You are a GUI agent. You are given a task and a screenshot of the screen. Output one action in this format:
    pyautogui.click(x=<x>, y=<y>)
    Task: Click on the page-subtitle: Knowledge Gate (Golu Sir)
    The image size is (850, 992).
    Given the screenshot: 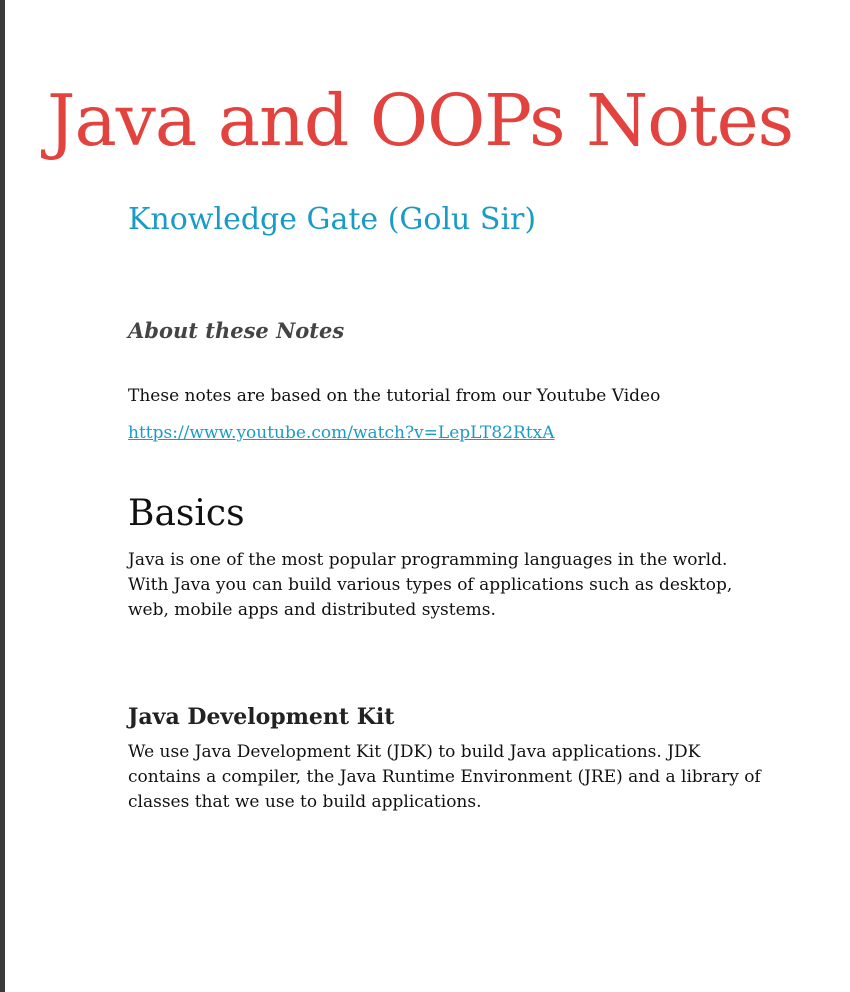 What is the action you would take?
    pyautogui.click(x=332, y=219)
    